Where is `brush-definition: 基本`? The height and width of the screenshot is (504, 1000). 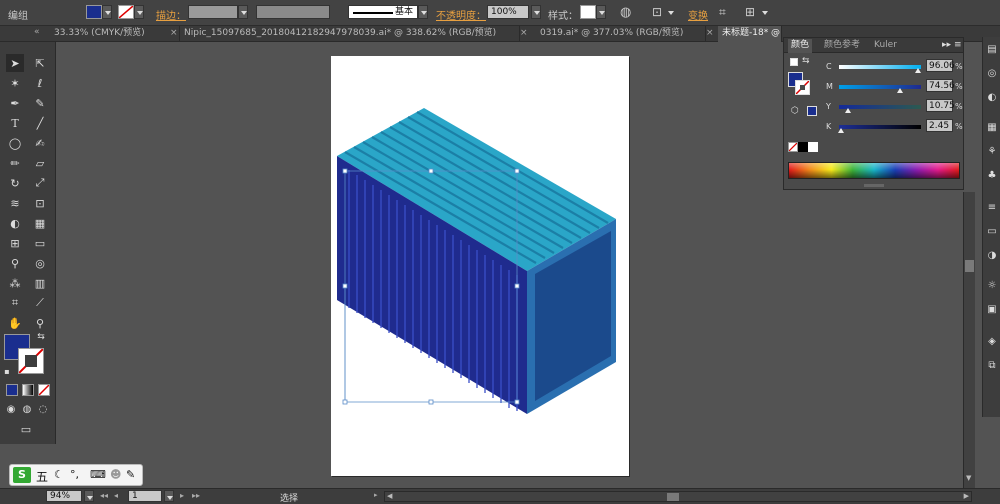
brush-definition: 基本 is located at coordinates (383, 12).